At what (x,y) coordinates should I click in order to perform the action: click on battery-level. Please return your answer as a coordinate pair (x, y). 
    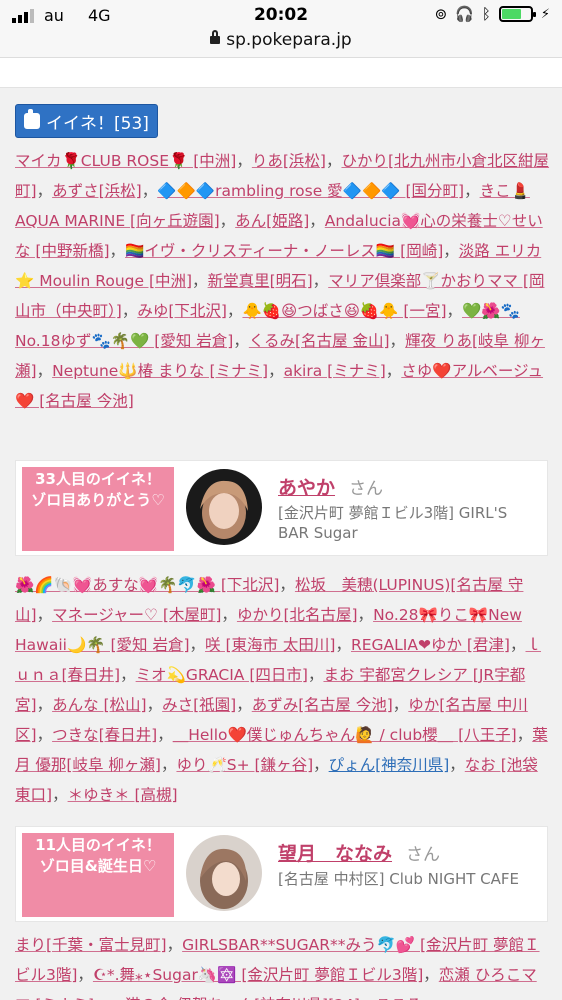
    Looking at the image, I should click on (511, 14).